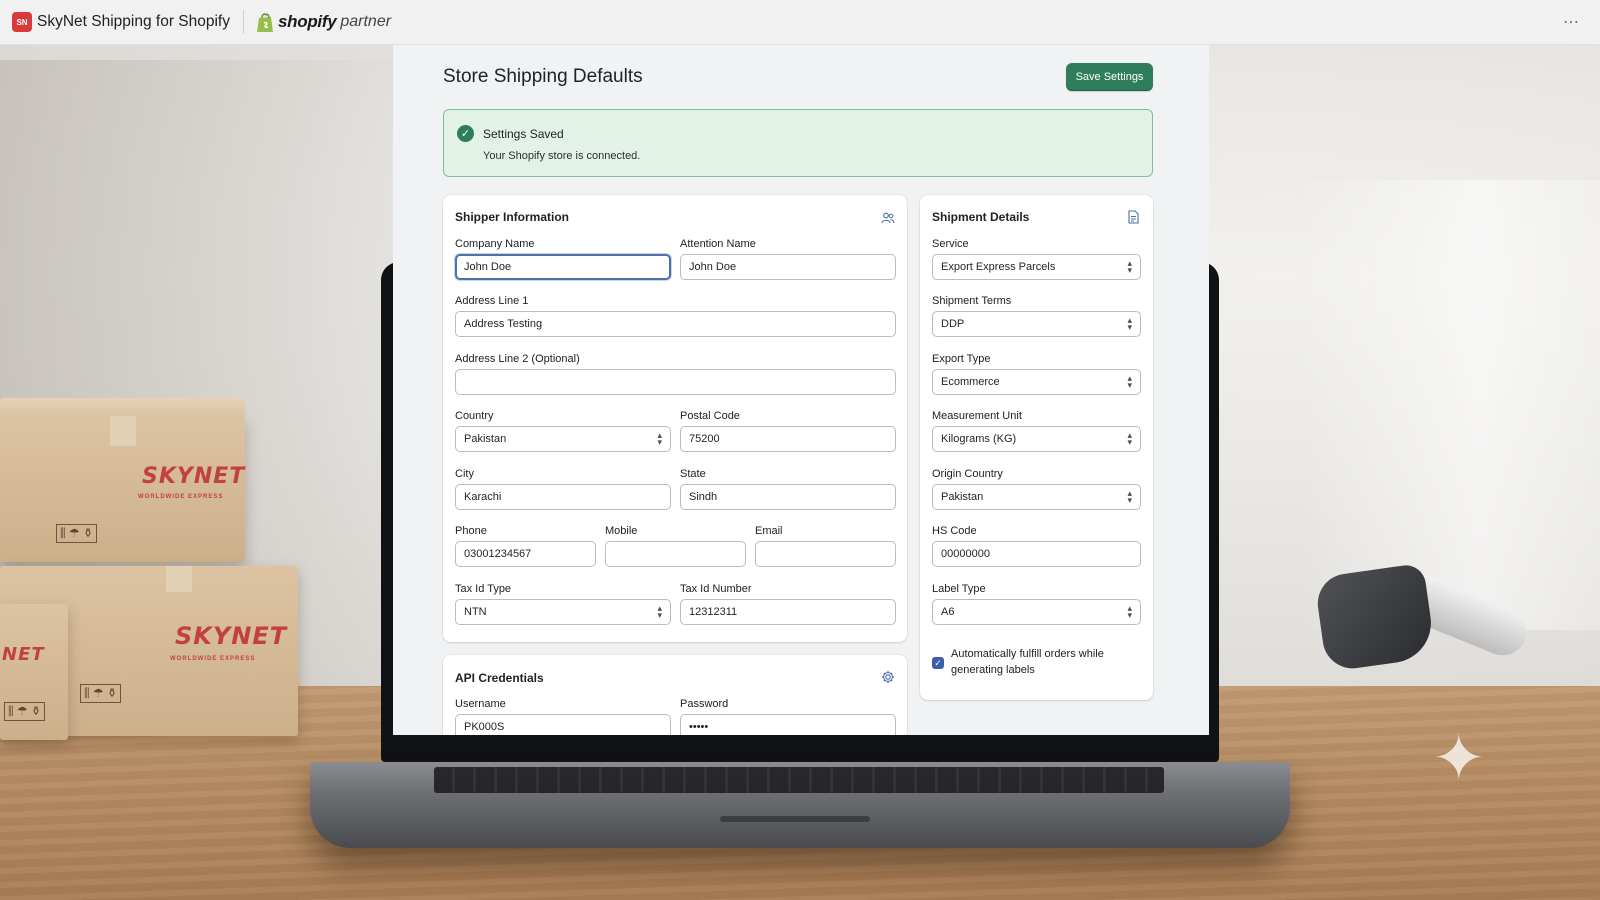  Describe the element at coordinates (23, 654) in the screenshot. I see `box-logo: NET` at that location.